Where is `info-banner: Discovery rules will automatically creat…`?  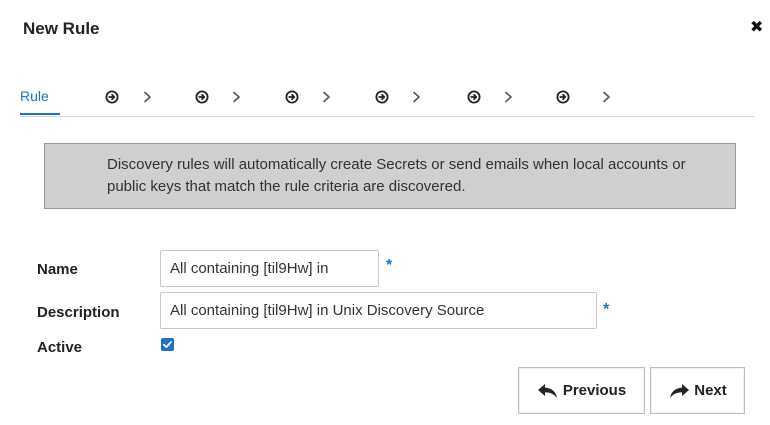
info-banner: Discovery rules will automatically creat… is located at coordinates (390, 176).